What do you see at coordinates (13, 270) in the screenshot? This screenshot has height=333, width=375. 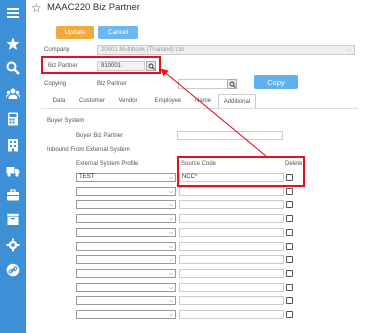 I see `link-icon` at bounding box center [13, 270].